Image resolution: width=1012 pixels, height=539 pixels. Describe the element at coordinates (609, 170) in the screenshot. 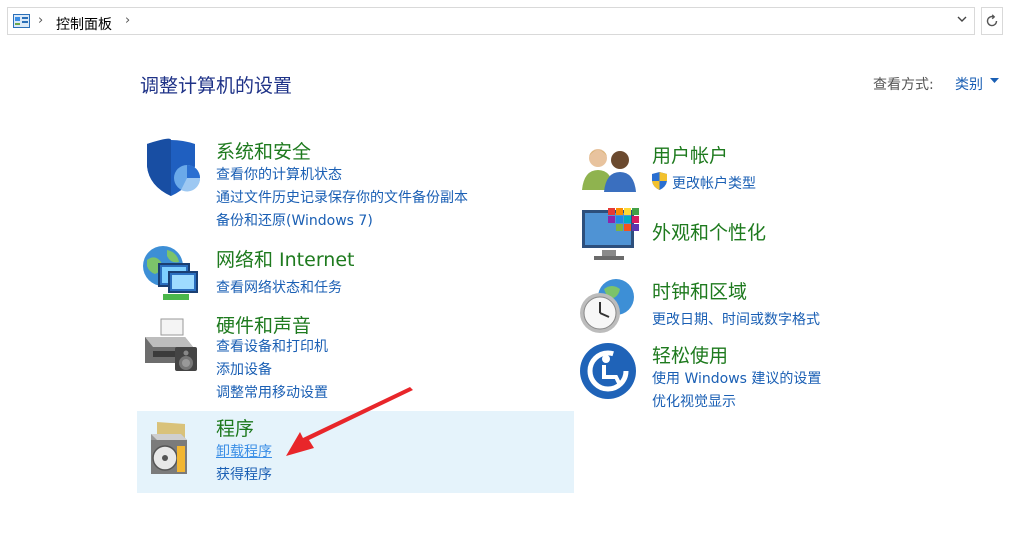

I see `users-icon` at that location.